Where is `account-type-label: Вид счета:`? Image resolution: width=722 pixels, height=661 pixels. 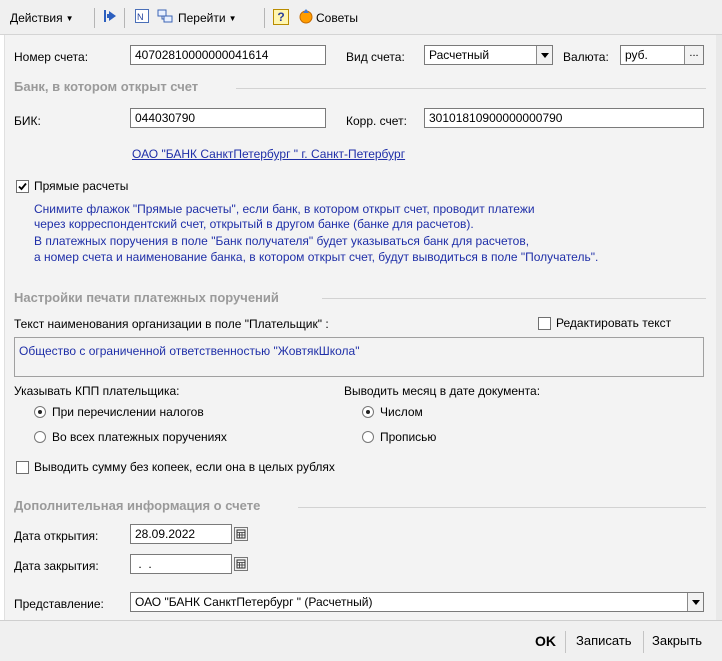
account-type-label: Вид счета: is located at coordinates (375, 57).